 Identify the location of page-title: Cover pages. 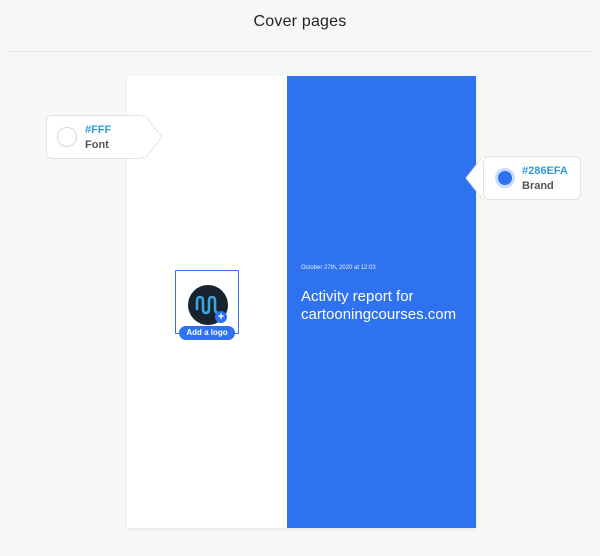
(300, 21).